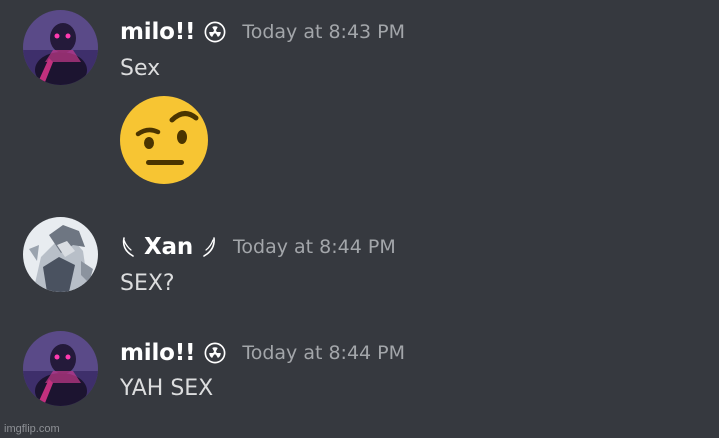  What do you see at coordinates (32, 429) in the screenshot?
I see `watermark: imgflip.com` at bounding box center [32, 429].